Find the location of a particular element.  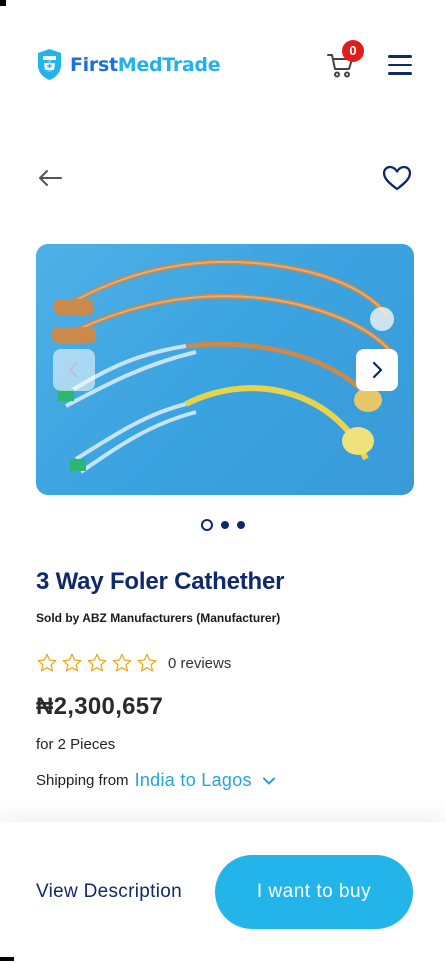

shipping-label: Shipping from is located at coordinates (82, 780).